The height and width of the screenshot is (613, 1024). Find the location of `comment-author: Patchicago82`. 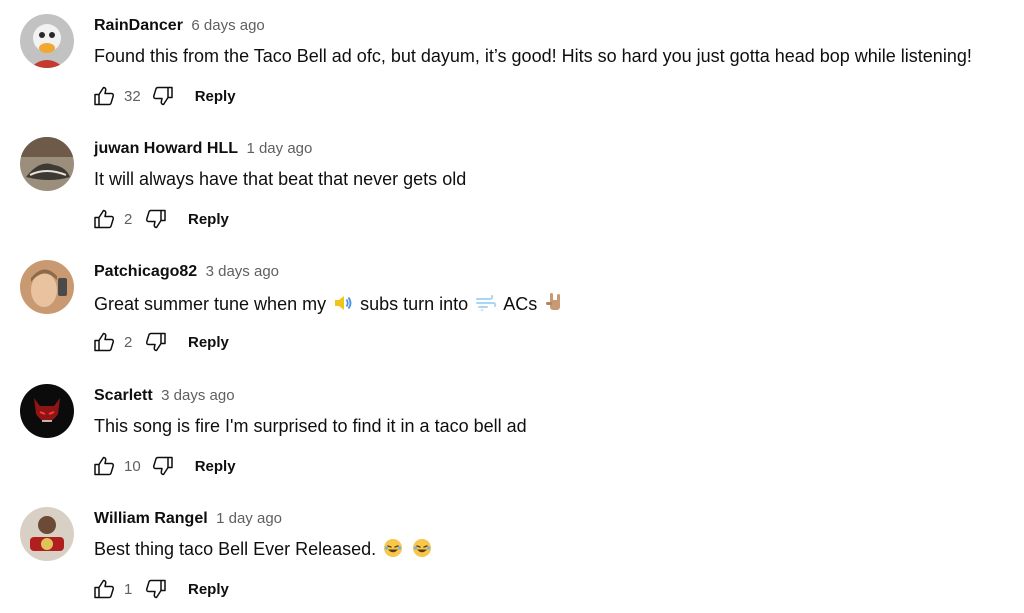

comment-author: Patchicago82 is located at coordinates (145, 271).